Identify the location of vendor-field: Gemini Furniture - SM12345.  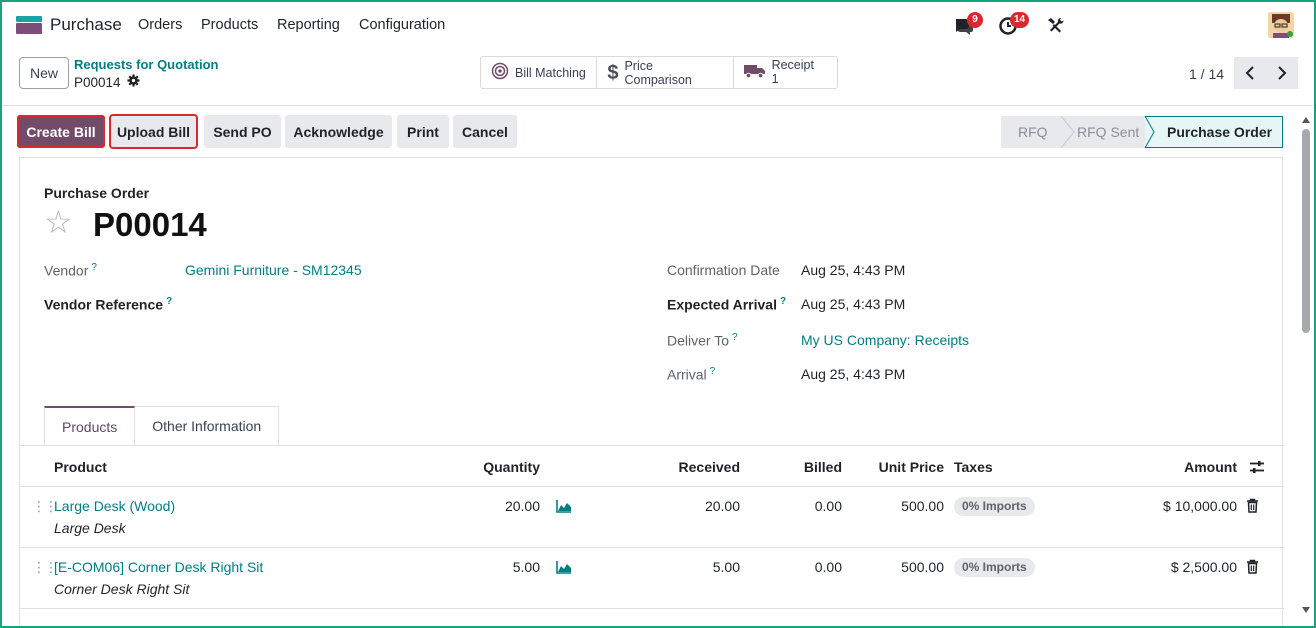
(273, 270).